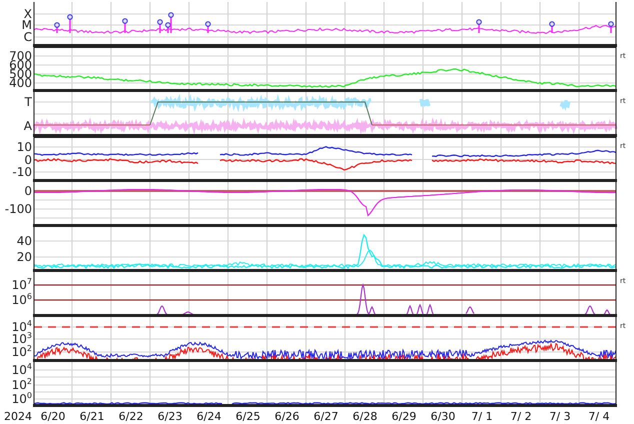 The height and width of the screenshot is (424, 634). I want to click on axis-label: 6/30, so click(443, 416).